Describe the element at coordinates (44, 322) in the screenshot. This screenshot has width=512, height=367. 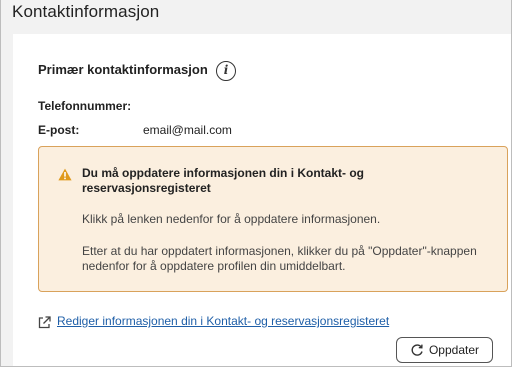
I see `external-link-icon` at that location.